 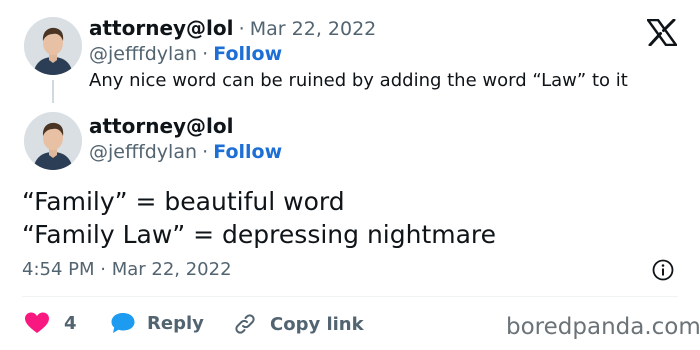 I want to click on copy-link-label: Copy link, so click(x=317, y=324).